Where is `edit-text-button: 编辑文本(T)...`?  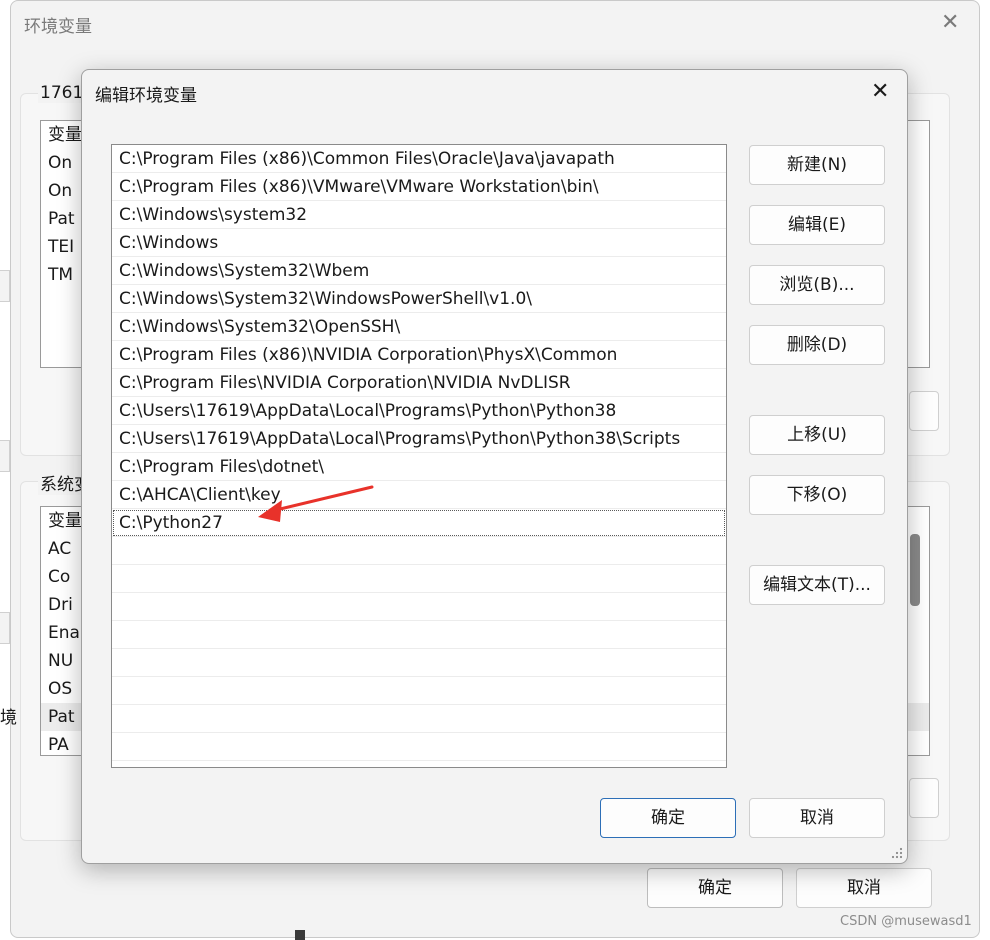
edit-text-button: 编辑文本(T)... is located at coordinates (817, 585).